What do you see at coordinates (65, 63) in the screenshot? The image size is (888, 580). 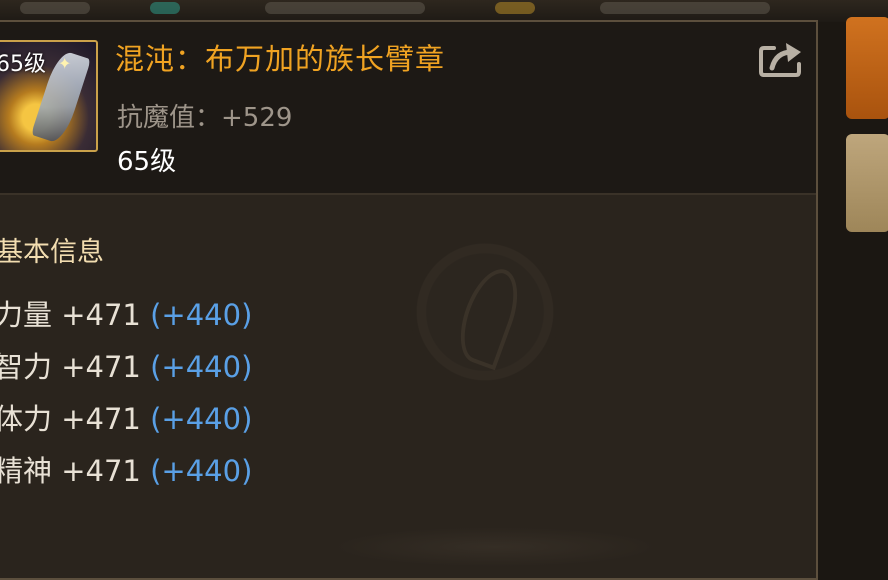 I see `sparkle-icon: ✦` at bounding box center [65, 63].